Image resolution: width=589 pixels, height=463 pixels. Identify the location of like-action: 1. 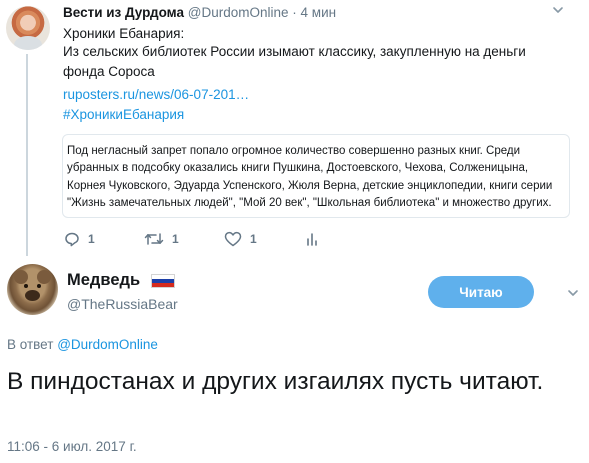
(240, 239).